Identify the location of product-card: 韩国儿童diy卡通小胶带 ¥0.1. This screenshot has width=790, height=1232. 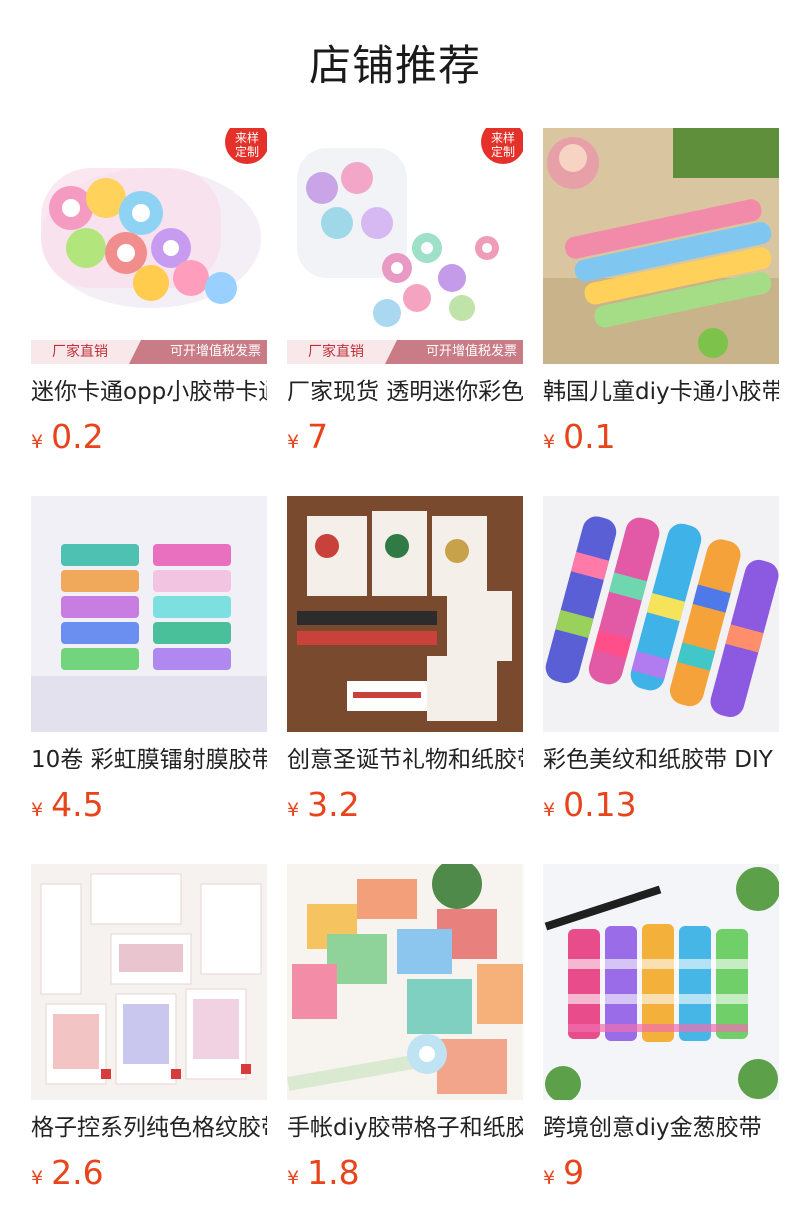
(661, 298).